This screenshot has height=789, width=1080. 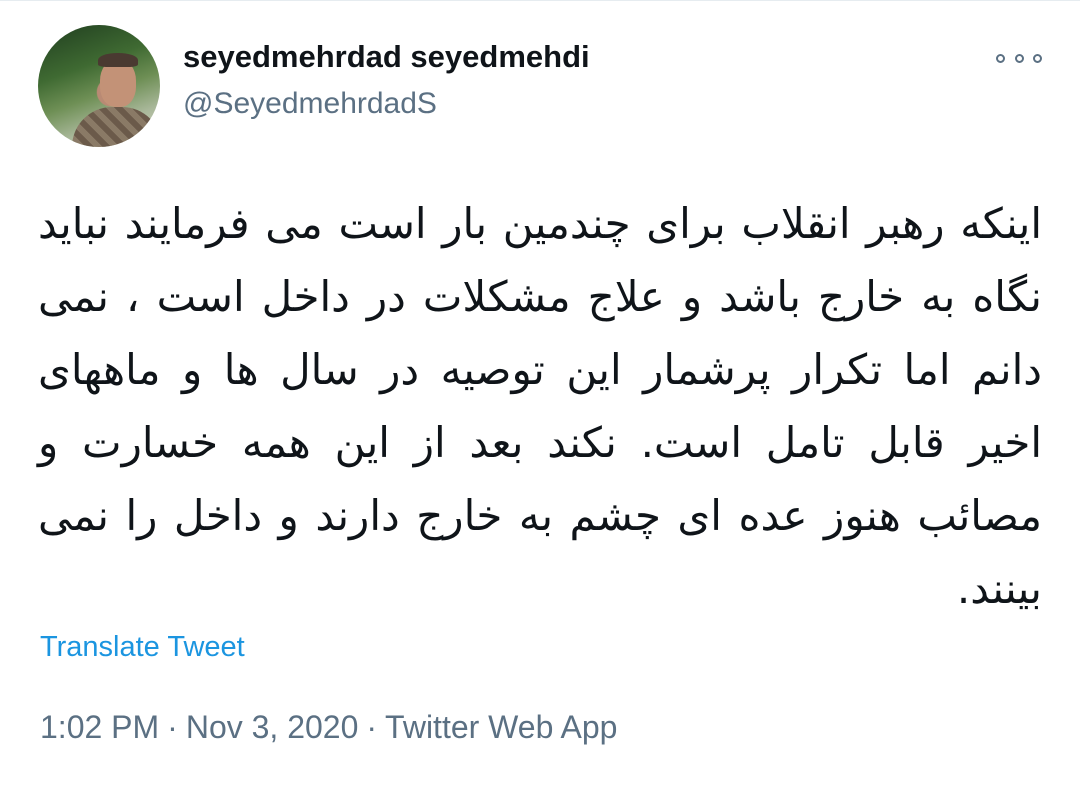 I want to click on tweet-source: Twitter Web App, so click(x=501, y=727).